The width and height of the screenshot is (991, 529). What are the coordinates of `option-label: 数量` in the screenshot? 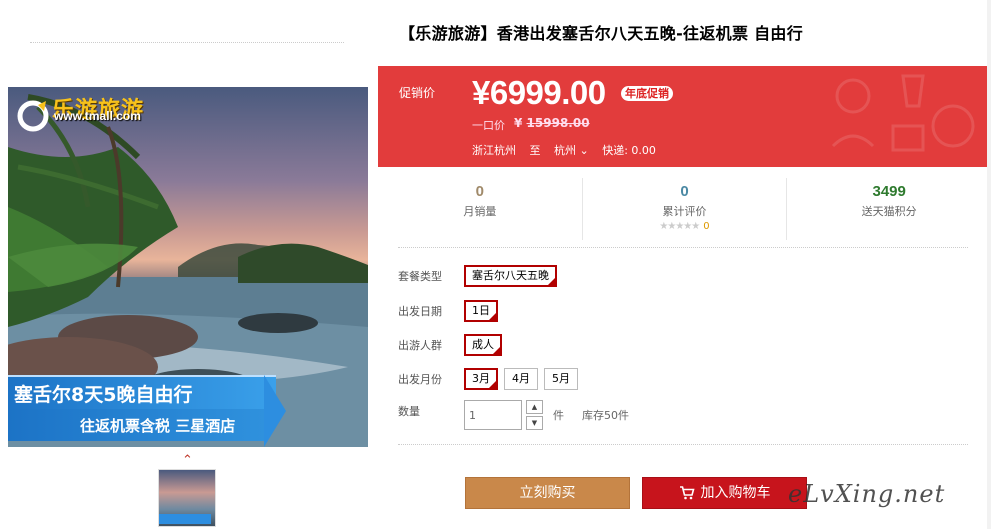 It's located at (409, 411).